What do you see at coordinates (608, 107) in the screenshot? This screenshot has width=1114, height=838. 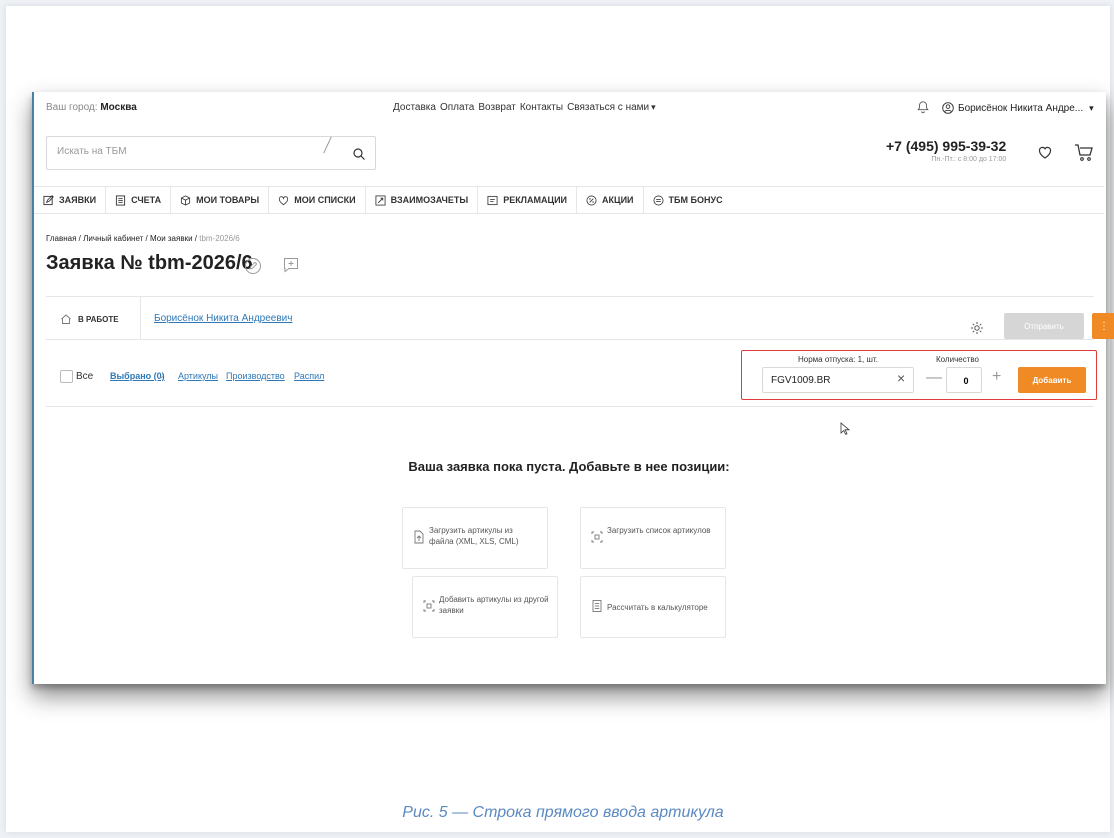 I see `link-contact-us-label: Связаться с нами` at bounding box center [608, 107].